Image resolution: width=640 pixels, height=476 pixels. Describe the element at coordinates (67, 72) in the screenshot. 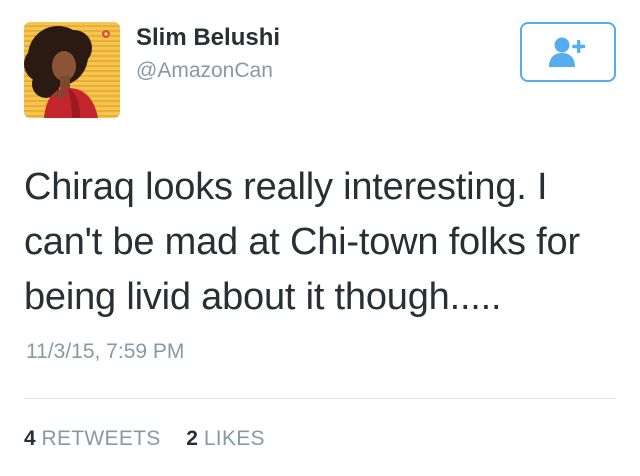

I see `avatar-illustration-icon` at that location.